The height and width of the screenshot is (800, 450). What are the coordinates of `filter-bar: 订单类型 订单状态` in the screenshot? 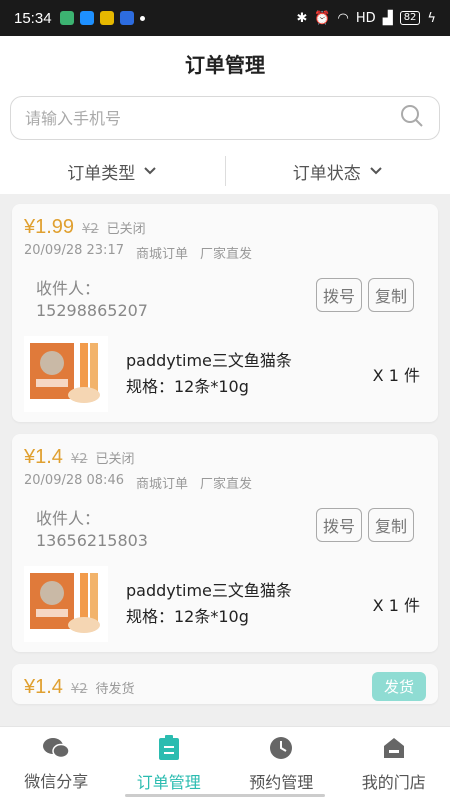 It's located at (225, 171).